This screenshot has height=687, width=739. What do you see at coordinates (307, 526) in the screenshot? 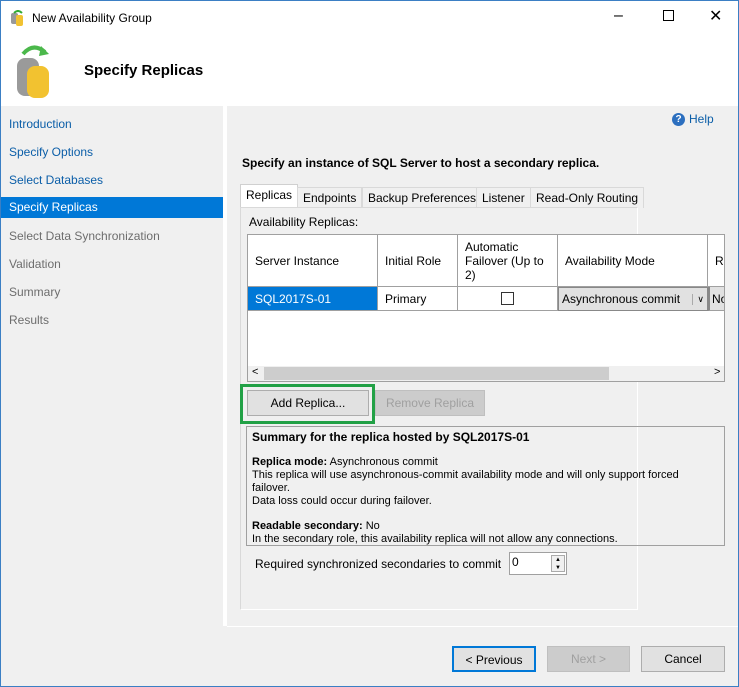
I see `readable-label: Readable secondary:` at bounding box center [307, 526].